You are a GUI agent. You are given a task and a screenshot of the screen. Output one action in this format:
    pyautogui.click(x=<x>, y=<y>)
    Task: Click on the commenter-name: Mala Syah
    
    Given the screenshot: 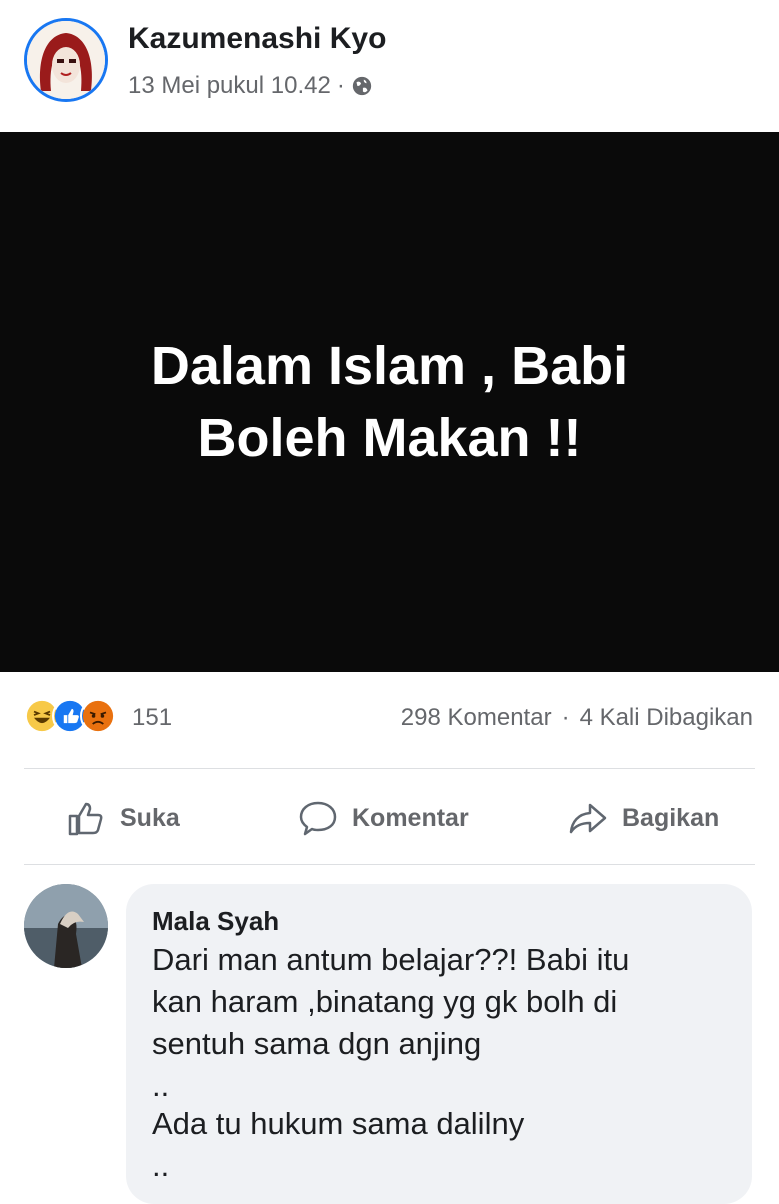 What is the action you would take?
    pyautogui.click(x=215, y=921)
    